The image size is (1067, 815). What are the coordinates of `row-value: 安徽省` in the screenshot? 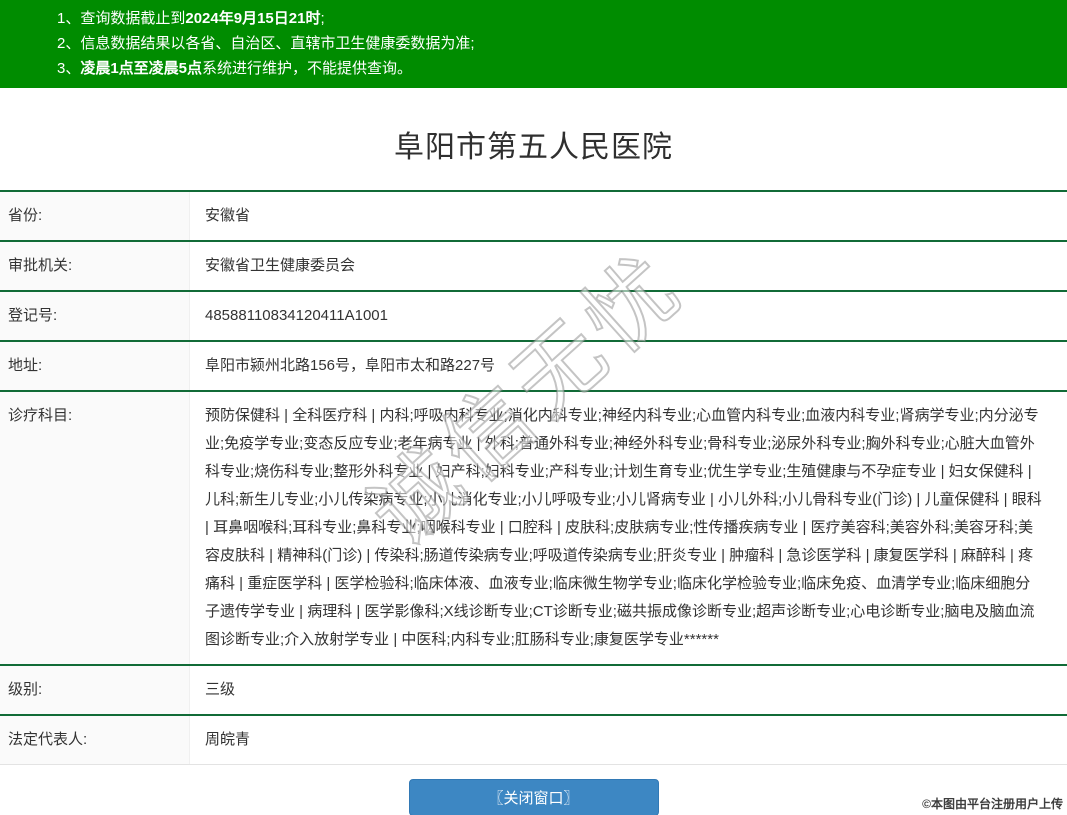 It's located at (228, 215).